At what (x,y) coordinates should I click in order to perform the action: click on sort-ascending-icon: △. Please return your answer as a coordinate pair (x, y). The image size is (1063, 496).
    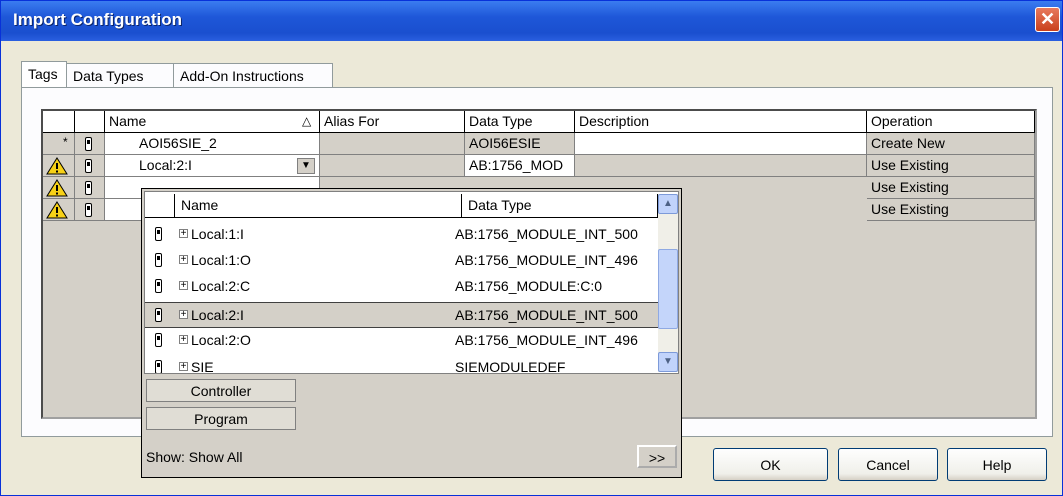
    Looking at the image, I should click on (307, 121).